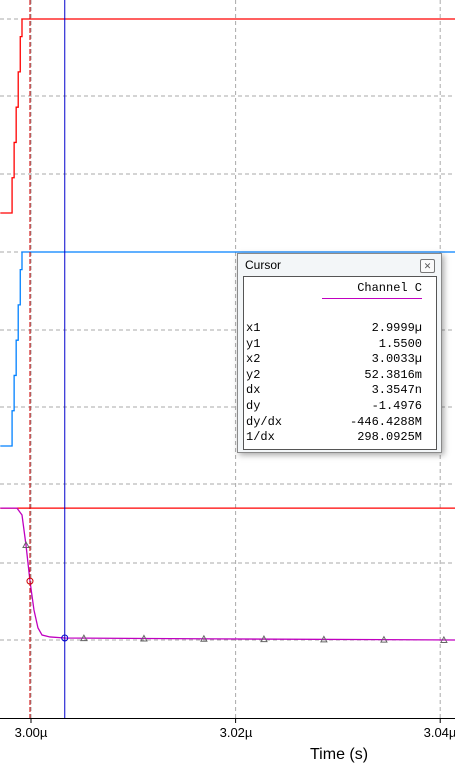 This screenshot has width=455, height=782. Describe the element at coordinates (253, 374) in the screenshot. I see `readout-label: y2` at that location.